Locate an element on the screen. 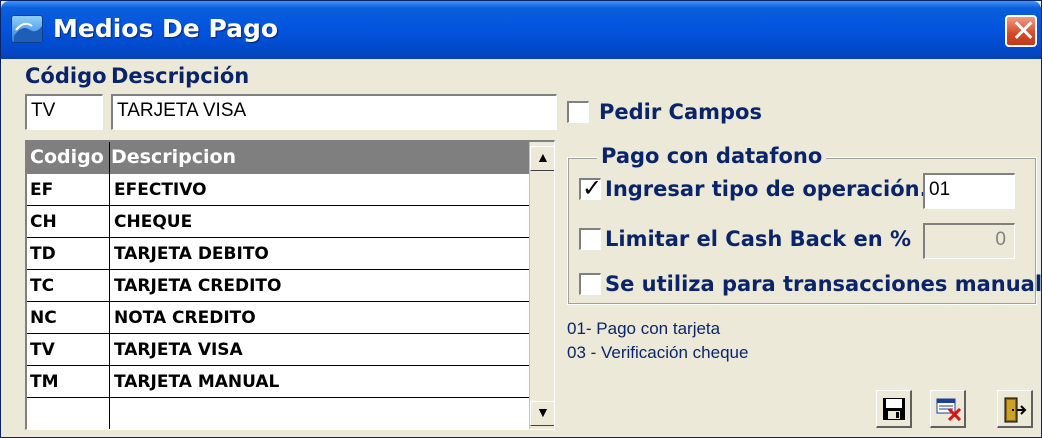  table-row is located at coordinates (278, 413).